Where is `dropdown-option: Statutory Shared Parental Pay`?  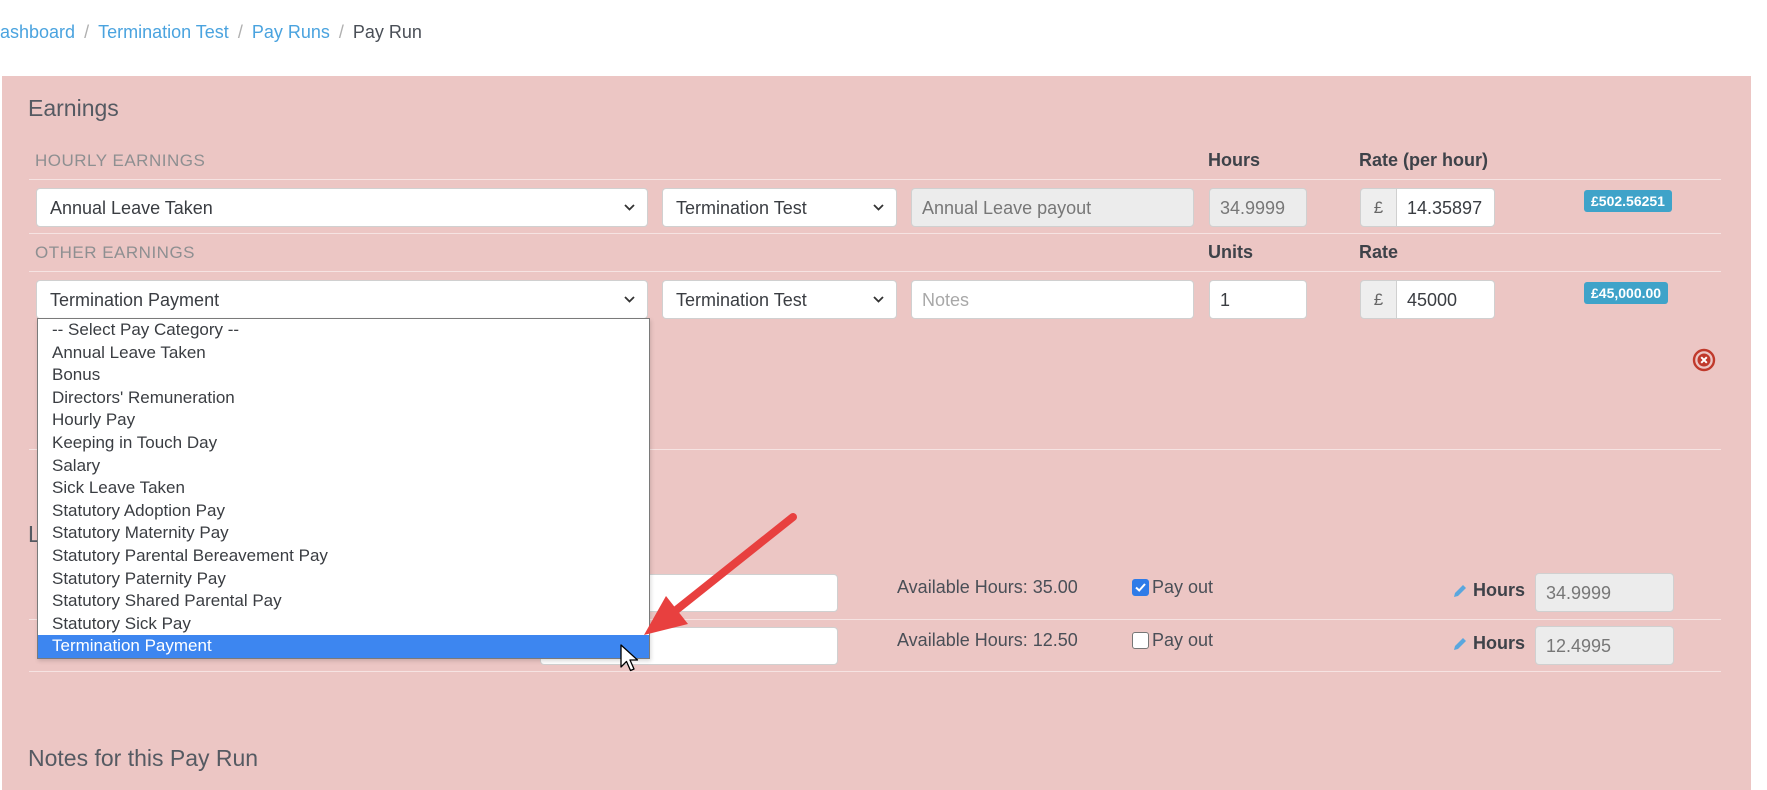
dropdown-option: Statutory Shared Parental Pay is located at coordinates (343, 601).